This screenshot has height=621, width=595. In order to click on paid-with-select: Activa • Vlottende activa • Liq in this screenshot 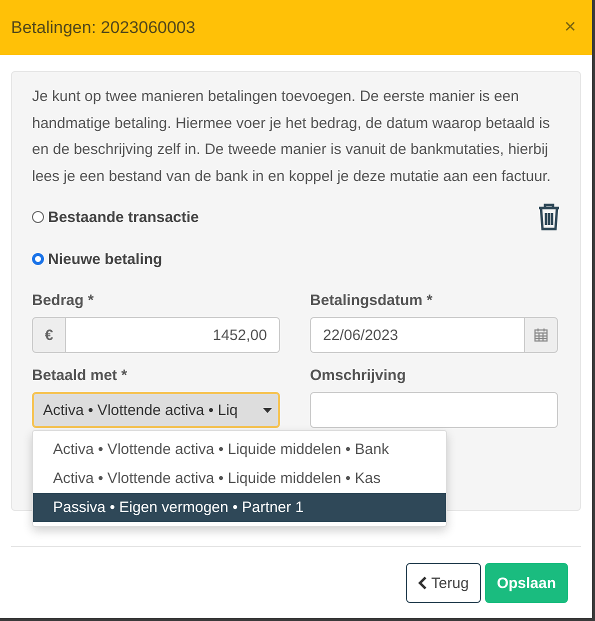, I will do `click(156, 410)`.